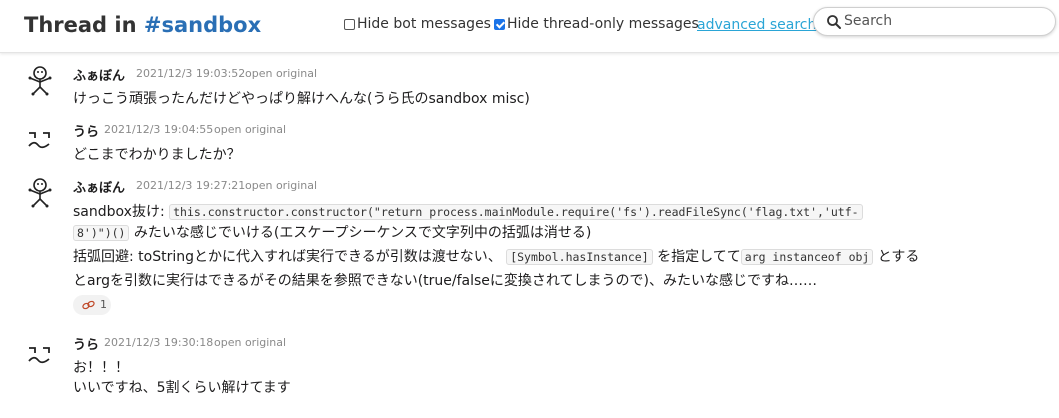 Image resolution: width=1059 pixels, height=418 pixels. I want to click on hide-bot-toggle: Hide bot messages, so click(417, 24).